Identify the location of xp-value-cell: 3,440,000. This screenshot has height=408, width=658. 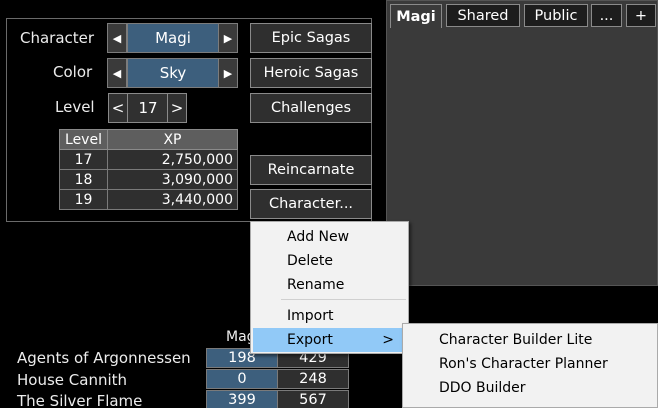
(172, 199).